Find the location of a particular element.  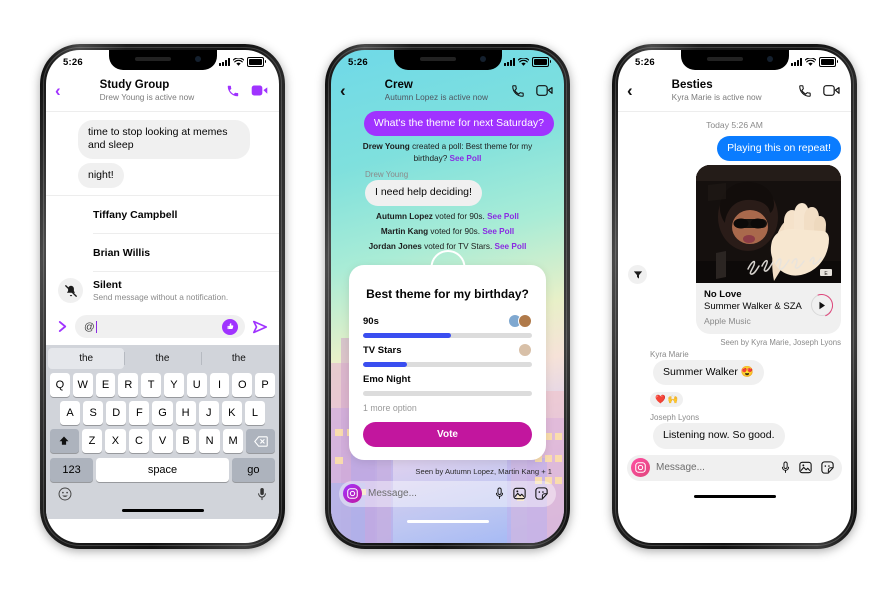

key-a: A is located at coordinates (70, 413).